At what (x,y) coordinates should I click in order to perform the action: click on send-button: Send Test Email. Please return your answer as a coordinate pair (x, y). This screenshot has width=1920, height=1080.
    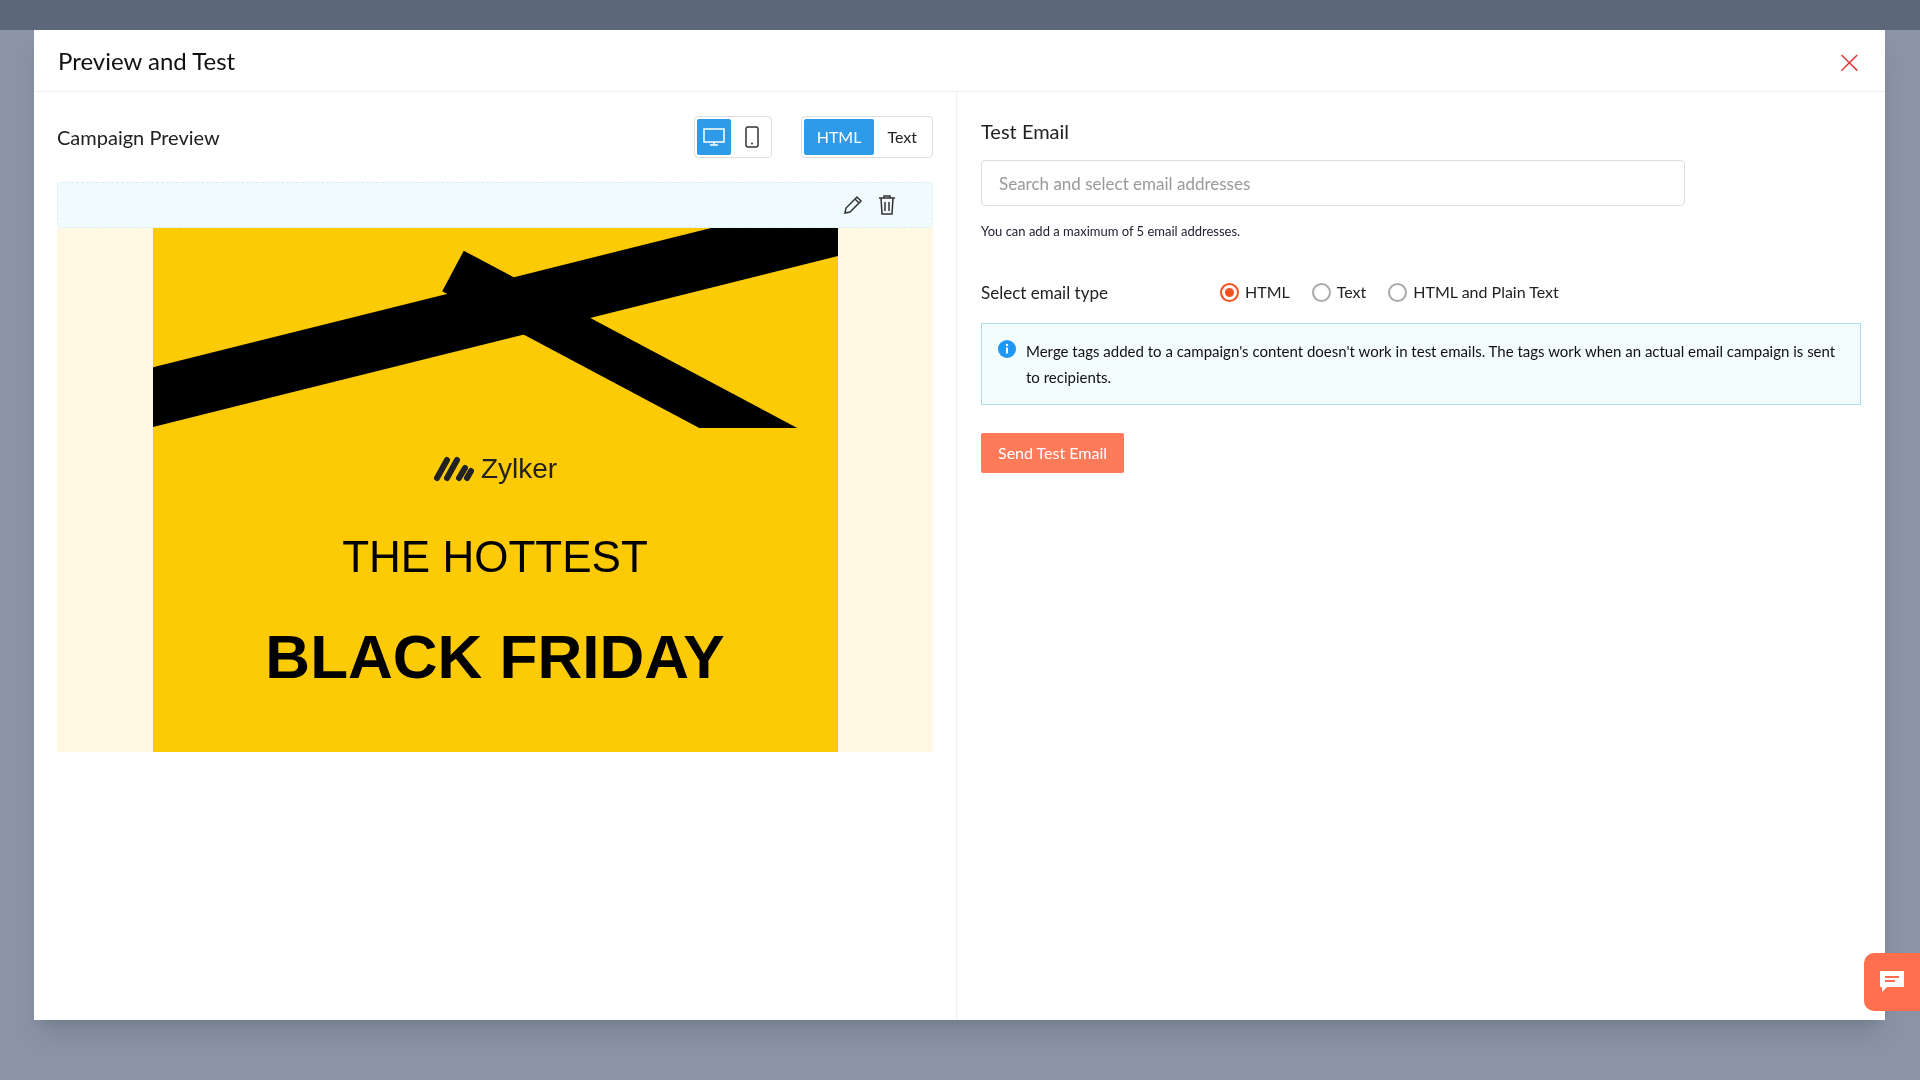
    Looking at the image, I should click on (1053, 453).